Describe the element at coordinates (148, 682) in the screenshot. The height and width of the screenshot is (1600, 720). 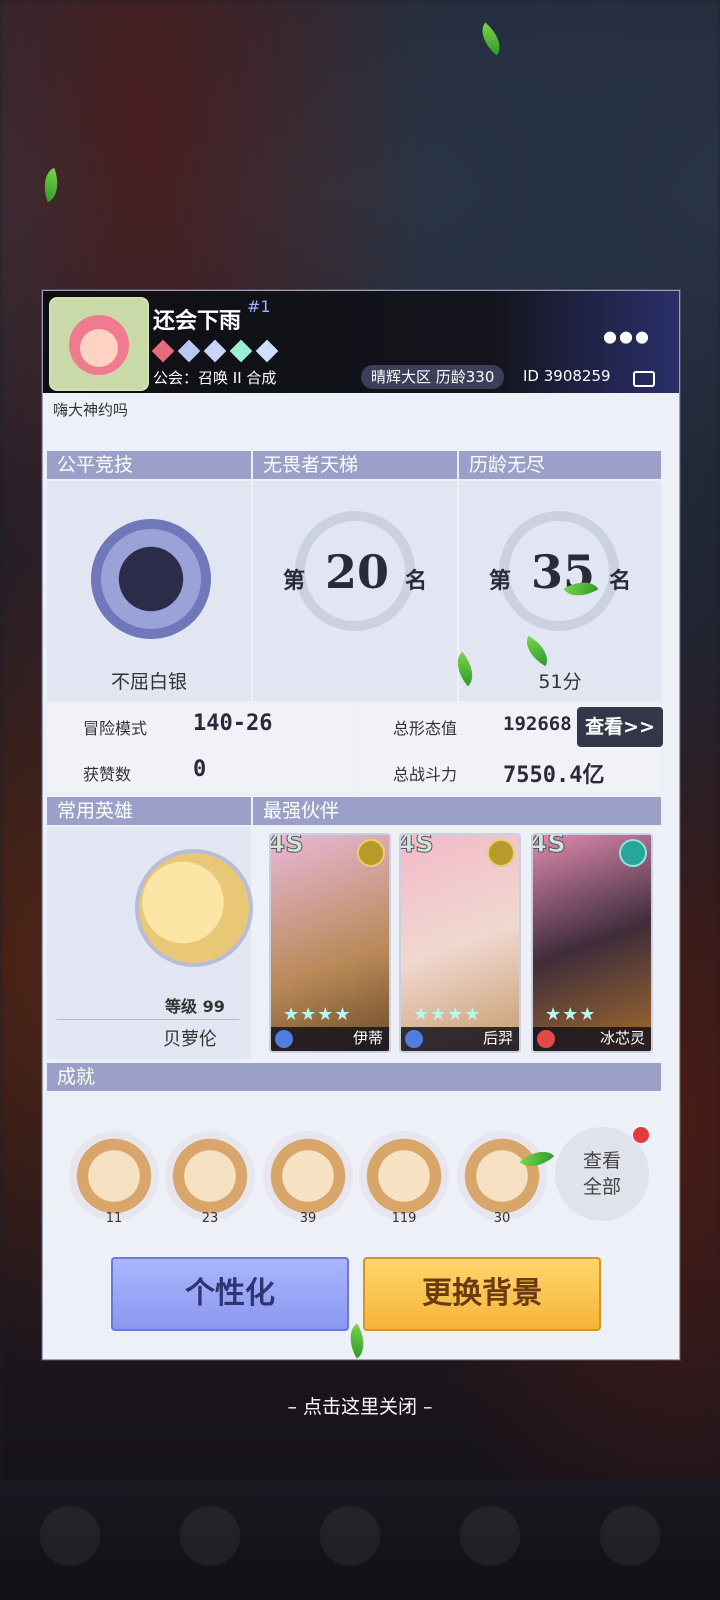
I see `tier-name: 不屈白银` at that location.